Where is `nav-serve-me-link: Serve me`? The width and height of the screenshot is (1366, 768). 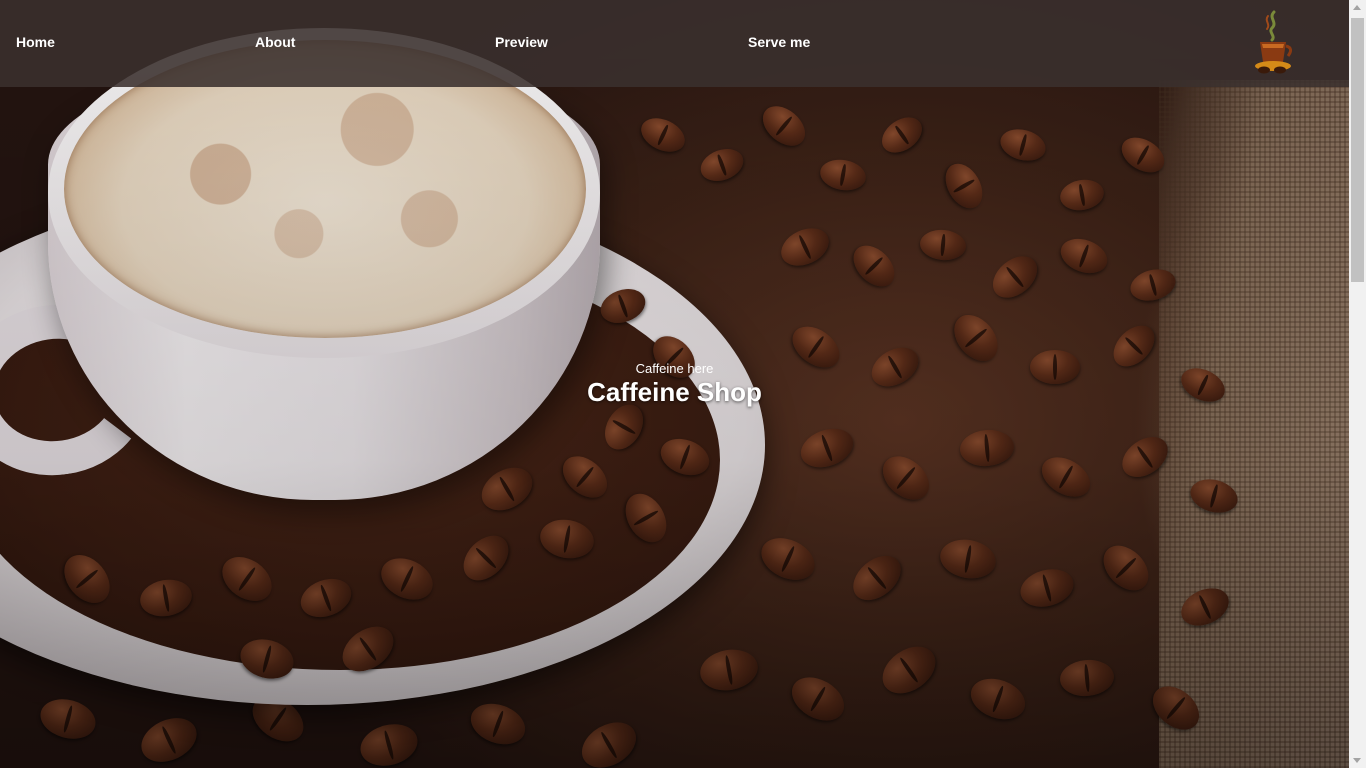
nav-serve-me-link: Serve me is located at coordinates (779, 42).